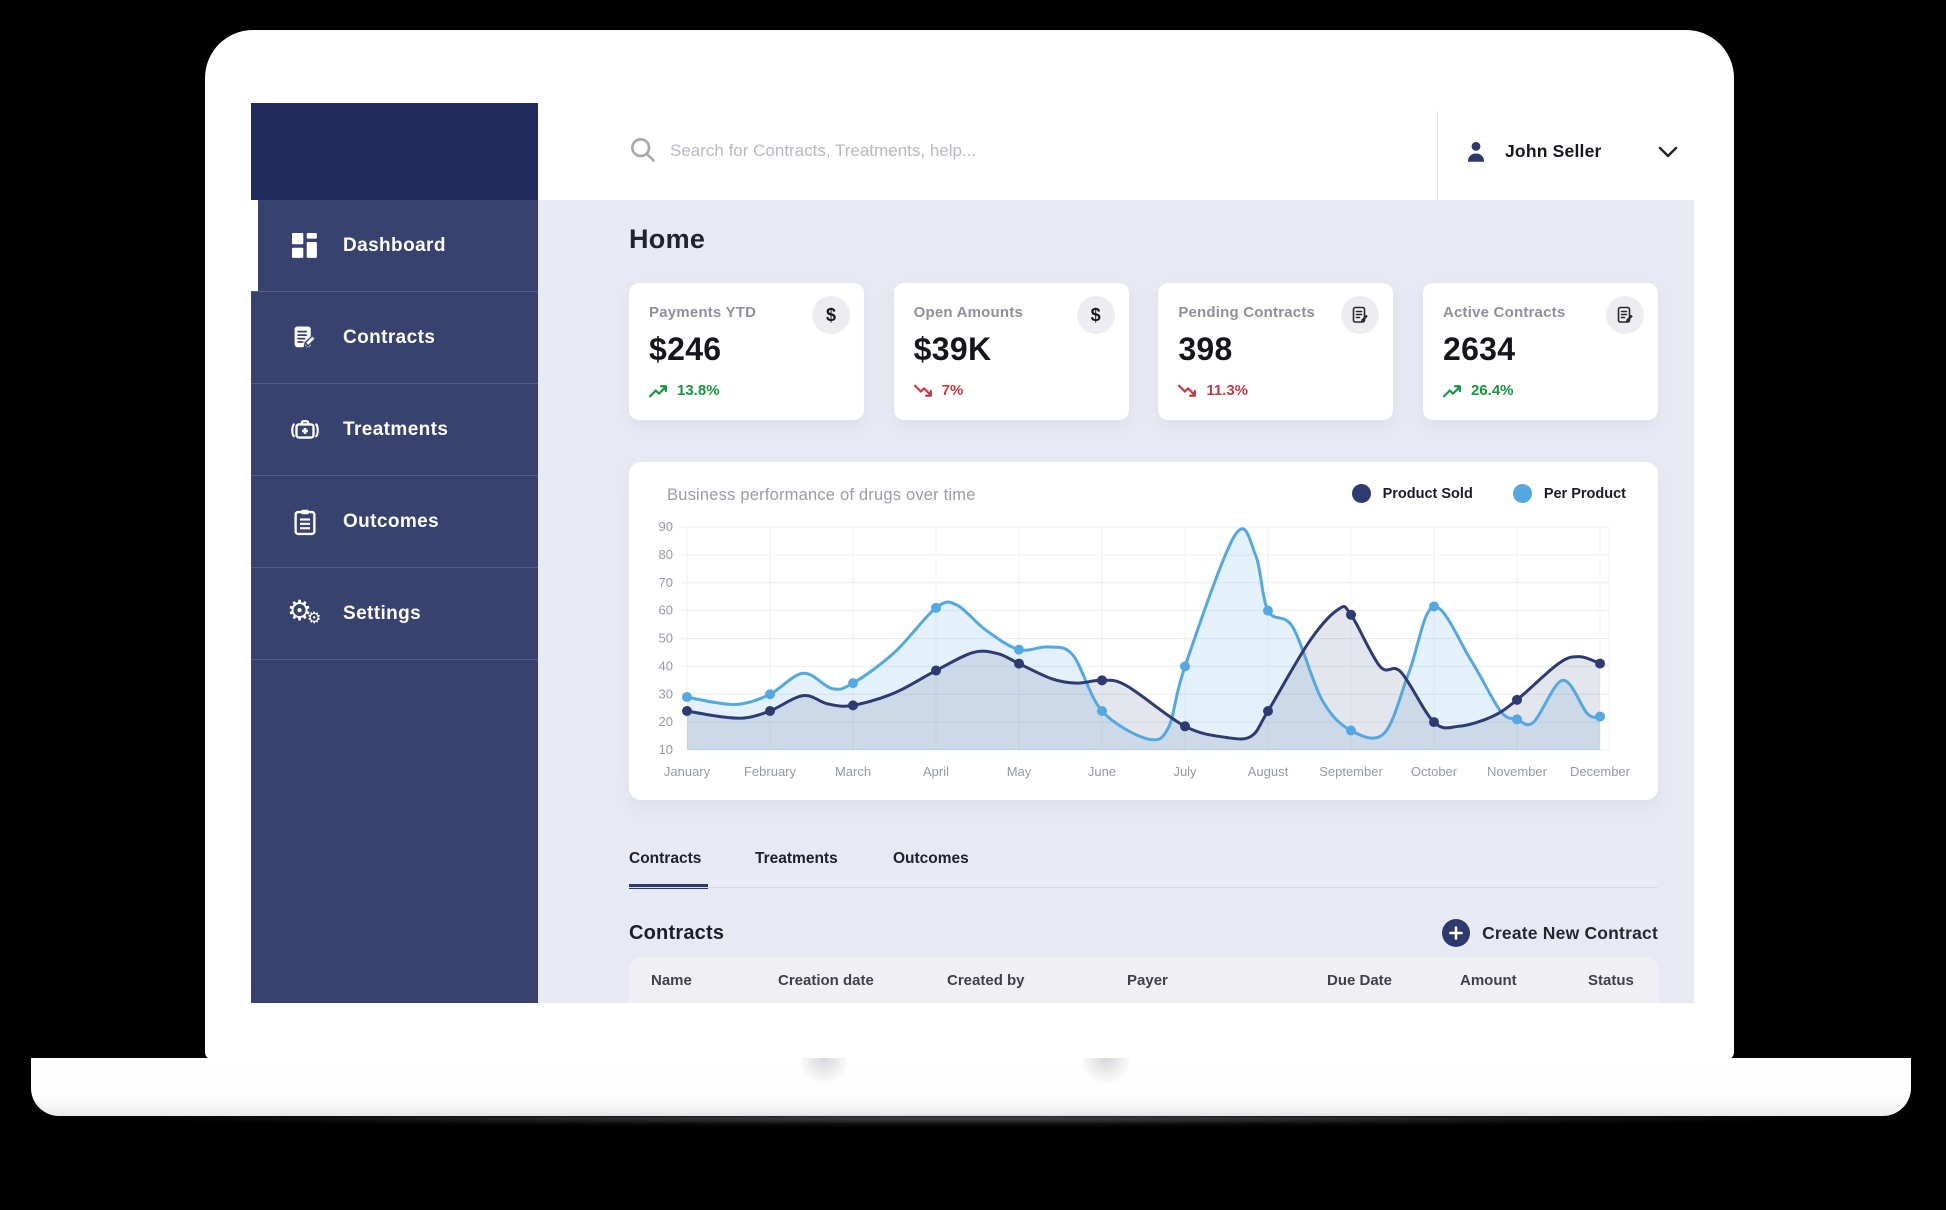 This screenshot has height=1210, width=1946. What do you see at coordinates (1434, 771) in the screenshot?
I see `svg-text: October` at bounding box center [1434, 771].